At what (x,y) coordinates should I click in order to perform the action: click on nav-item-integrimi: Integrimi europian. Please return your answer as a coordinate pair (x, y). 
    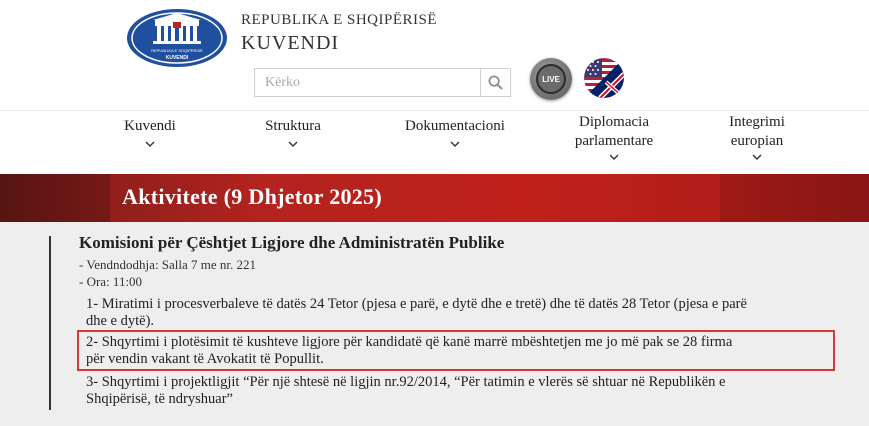
    Looking at the image, I should click on (757, 137).